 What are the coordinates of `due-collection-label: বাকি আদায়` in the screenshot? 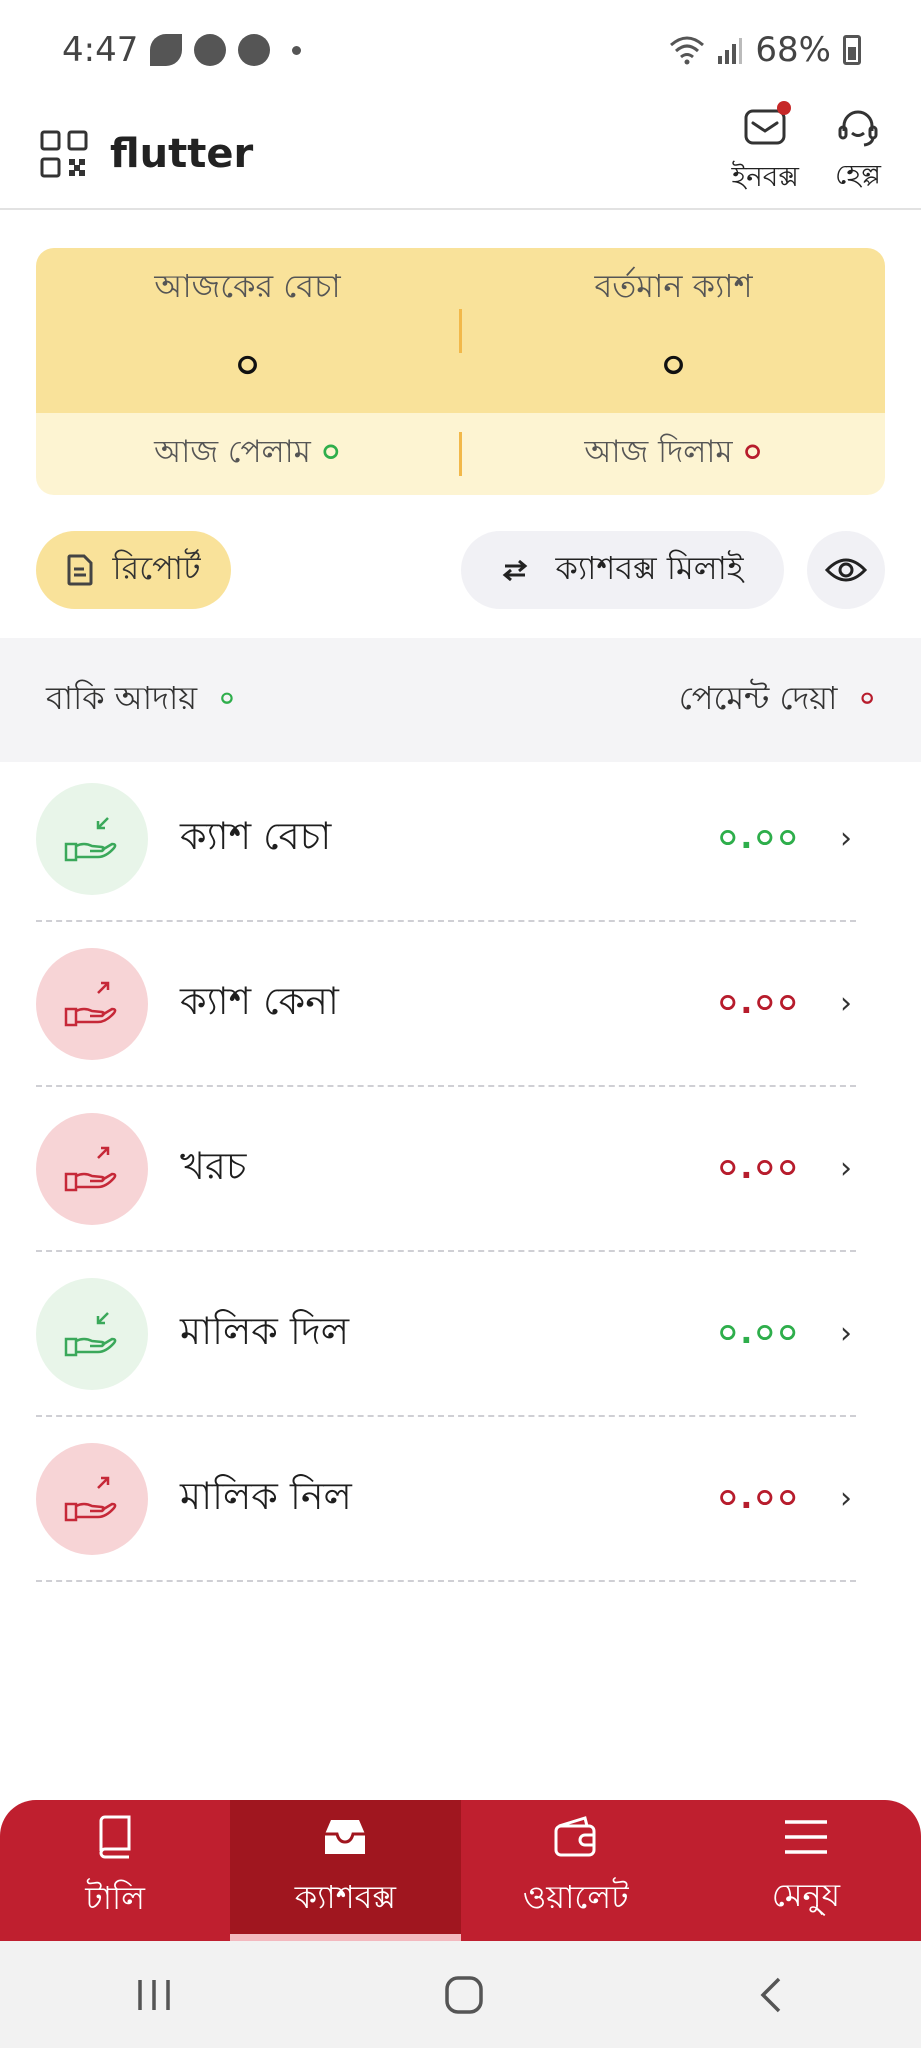 It's located at (122, 698).